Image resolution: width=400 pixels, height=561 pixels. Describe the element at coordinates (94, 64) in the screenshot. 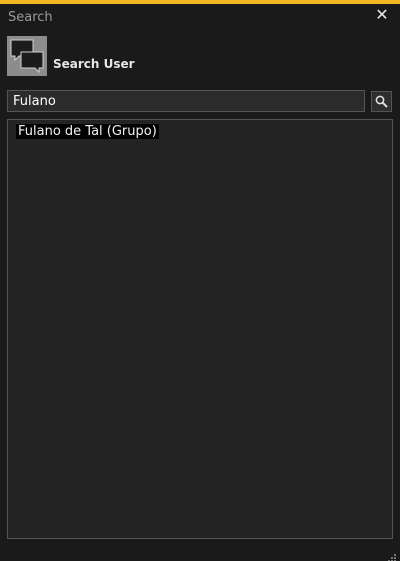

I see `header-title: Search User` at that location.